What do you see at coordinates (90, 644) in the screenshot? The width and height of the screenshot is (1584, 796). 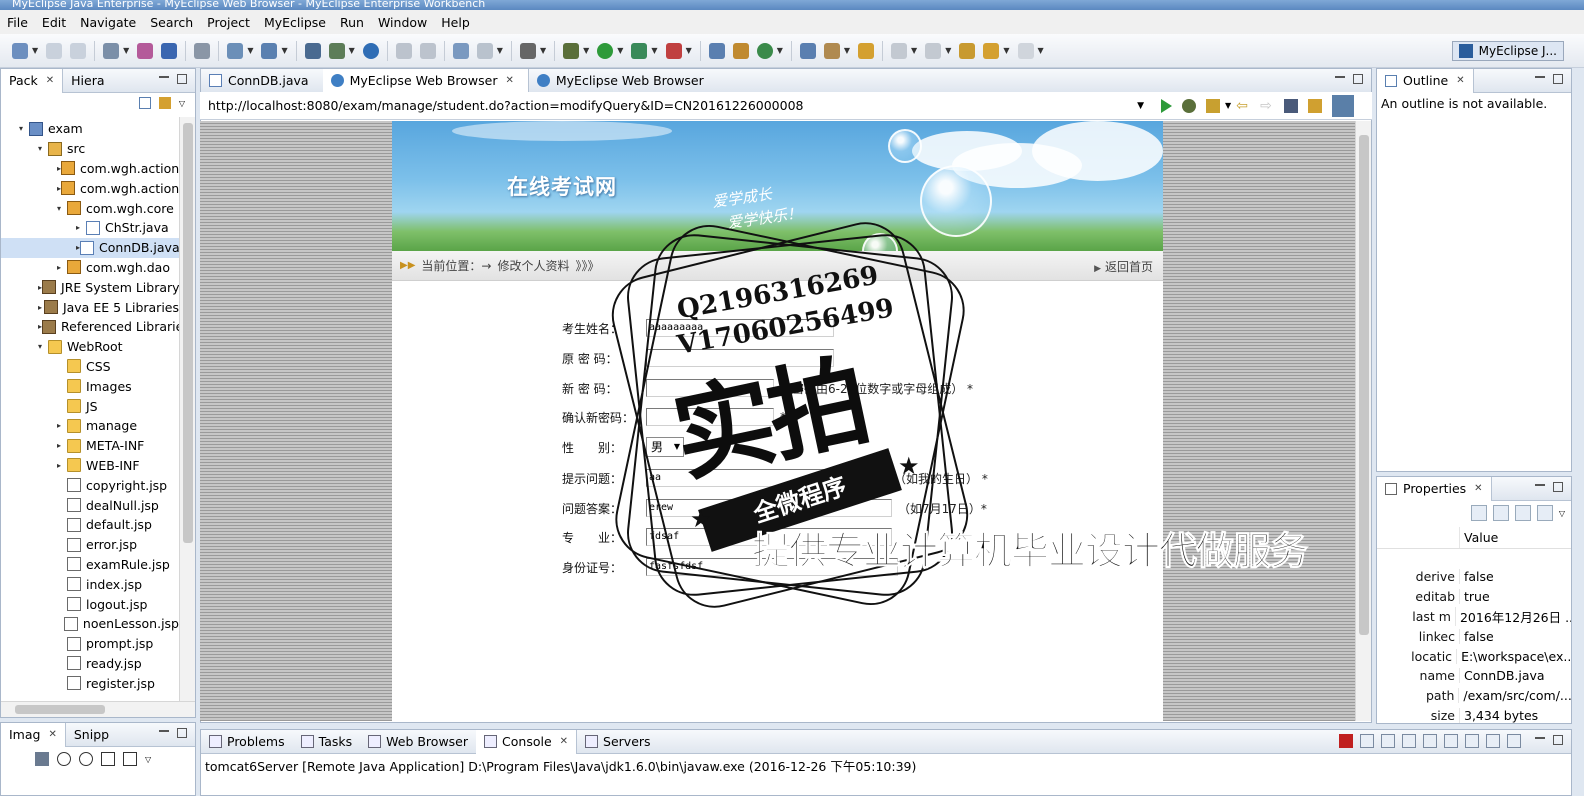 I see `tree-item: prompt.jsp` at bounding box center [90, 644].